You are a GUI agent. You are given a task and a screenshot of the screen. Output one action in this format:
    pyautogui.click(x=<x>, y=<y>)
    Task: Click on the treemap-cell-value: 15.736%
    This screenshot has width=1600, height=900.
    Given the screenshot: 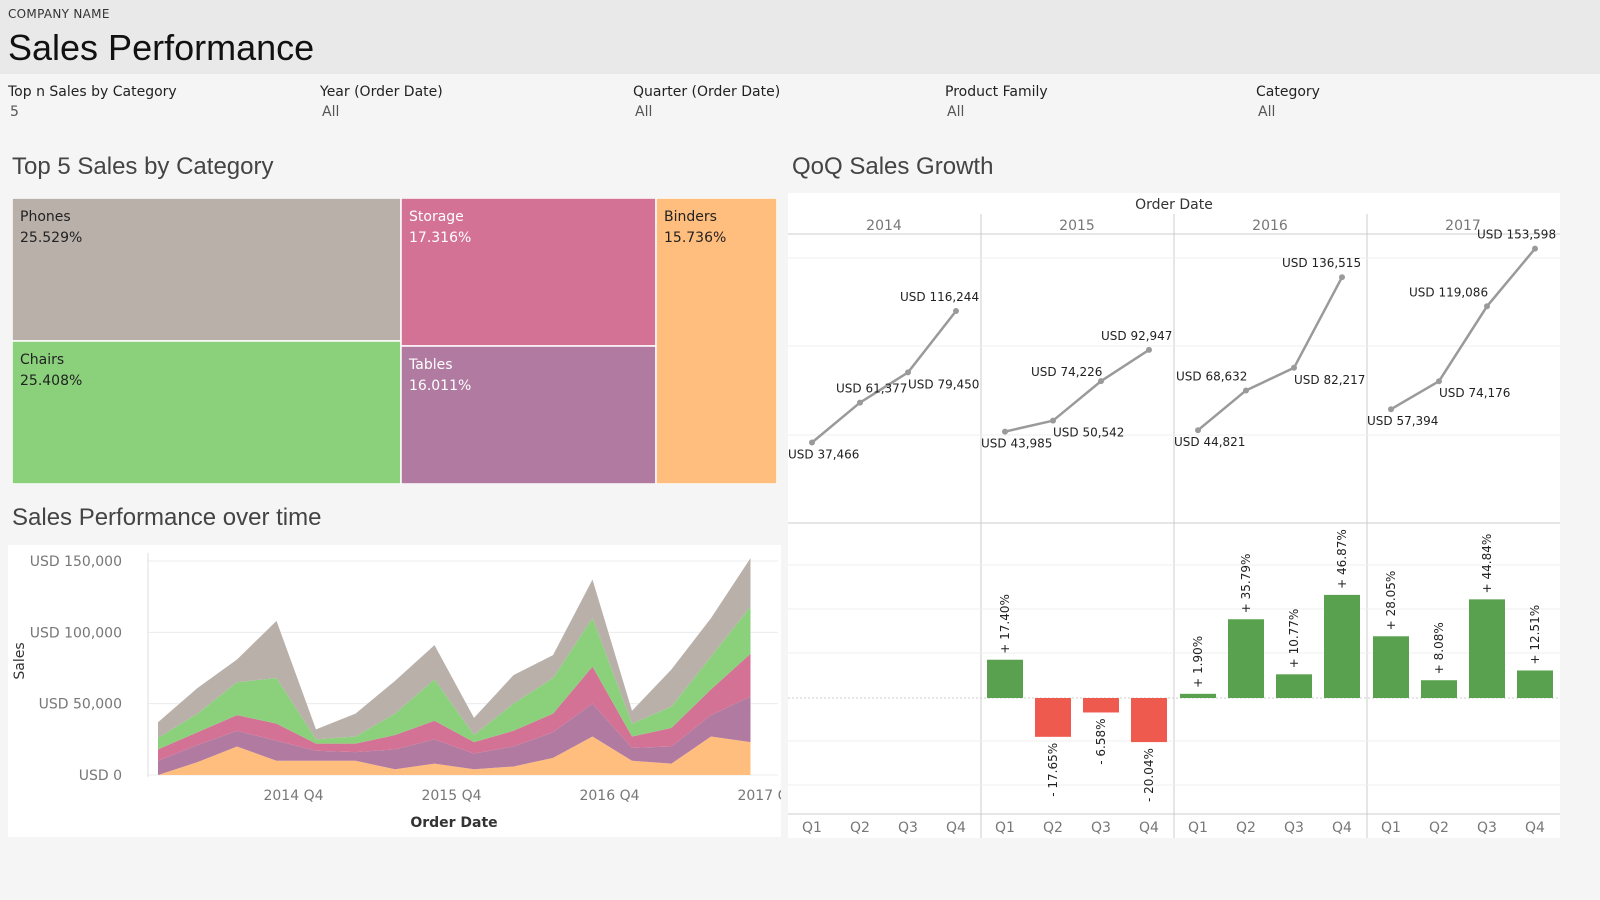 What is the action you would take?
    pyautogui.click(x=695, y=238)
    